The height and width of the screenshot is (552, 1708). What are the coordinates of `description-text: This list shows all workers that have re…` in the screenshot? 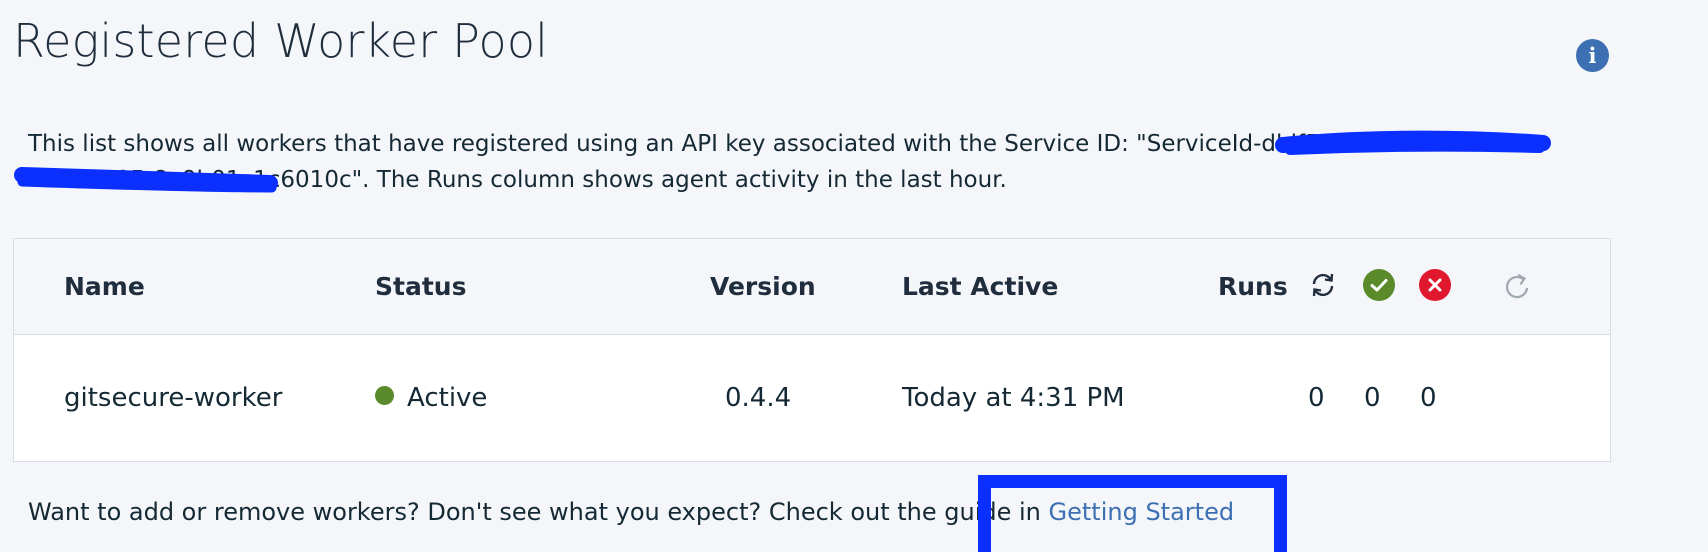 It's located at (778, 162).